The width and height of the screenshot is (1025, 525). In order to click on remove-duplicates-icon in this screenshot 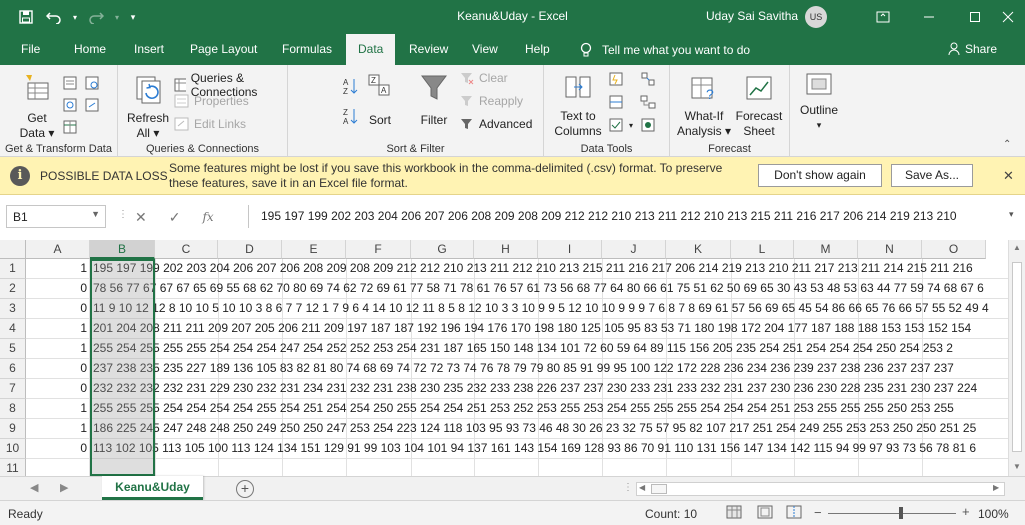, I will do `click(616, 102)`.